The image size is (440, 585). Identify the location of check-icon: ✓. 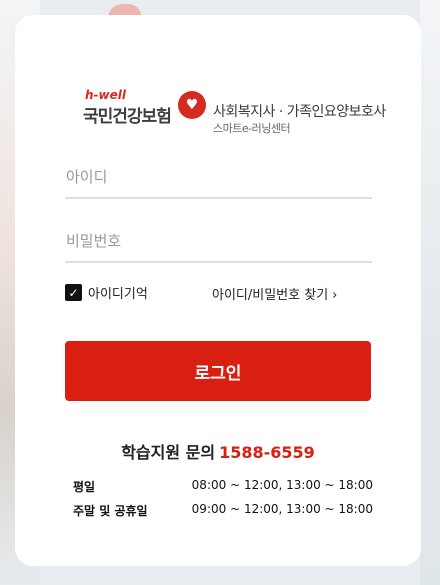
(73, 292).